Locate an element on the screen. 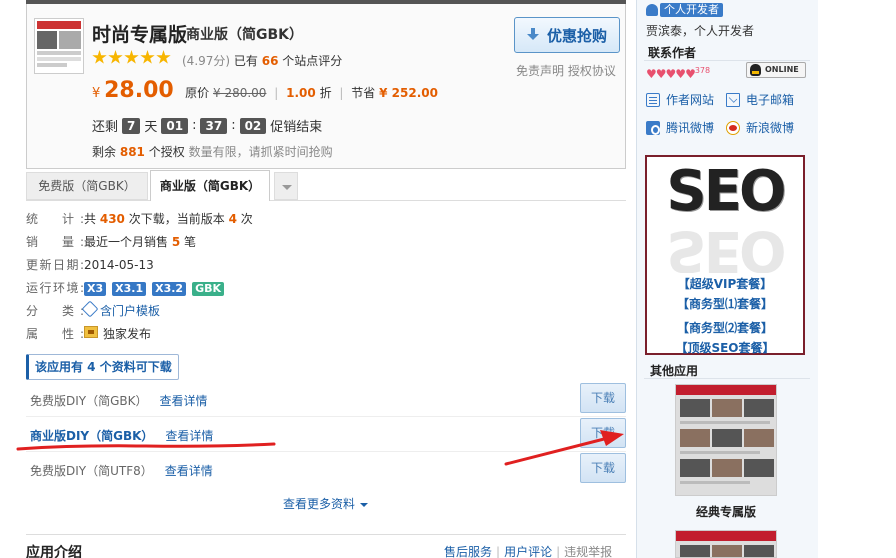  tab-free-edition: 免费版（简GBK） is located at coordinates (87, 186).